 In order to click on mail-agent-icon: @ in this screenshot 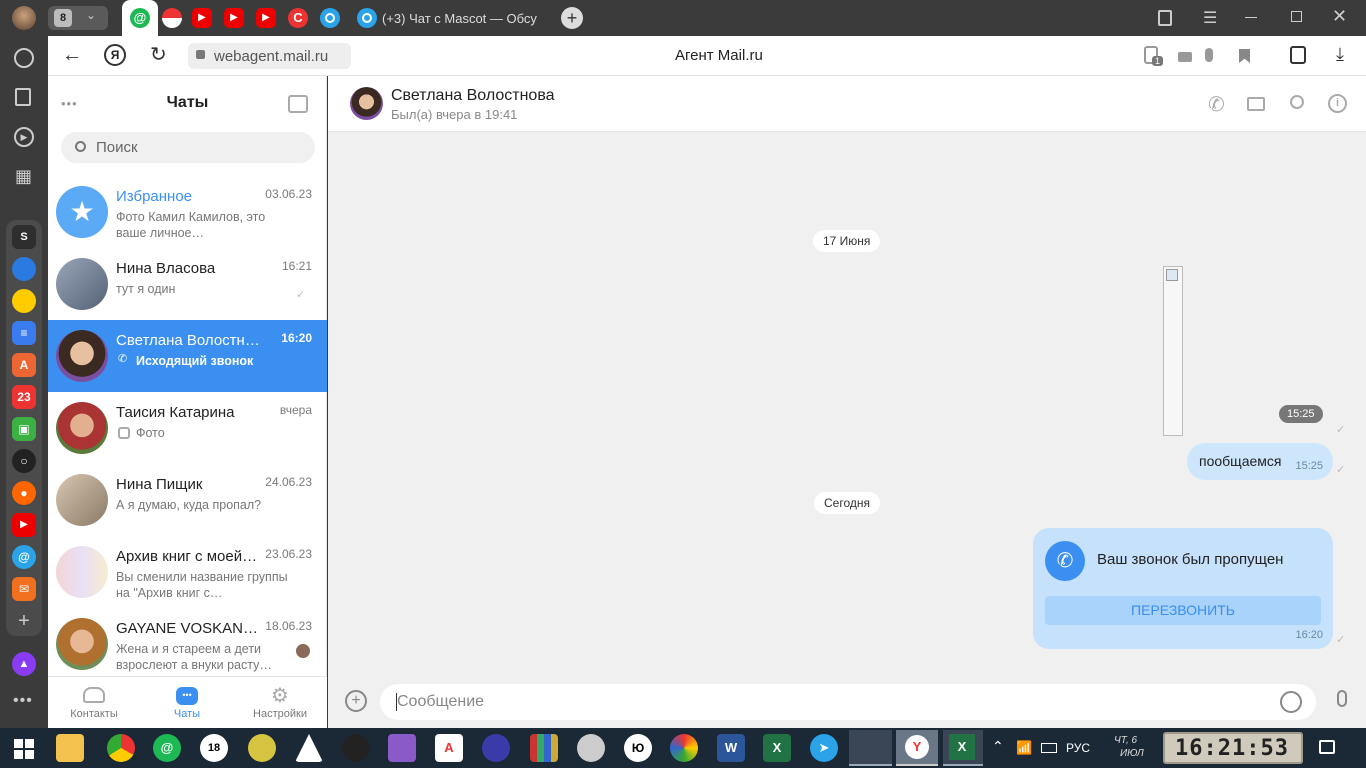, I will do `click(167, 748)`.